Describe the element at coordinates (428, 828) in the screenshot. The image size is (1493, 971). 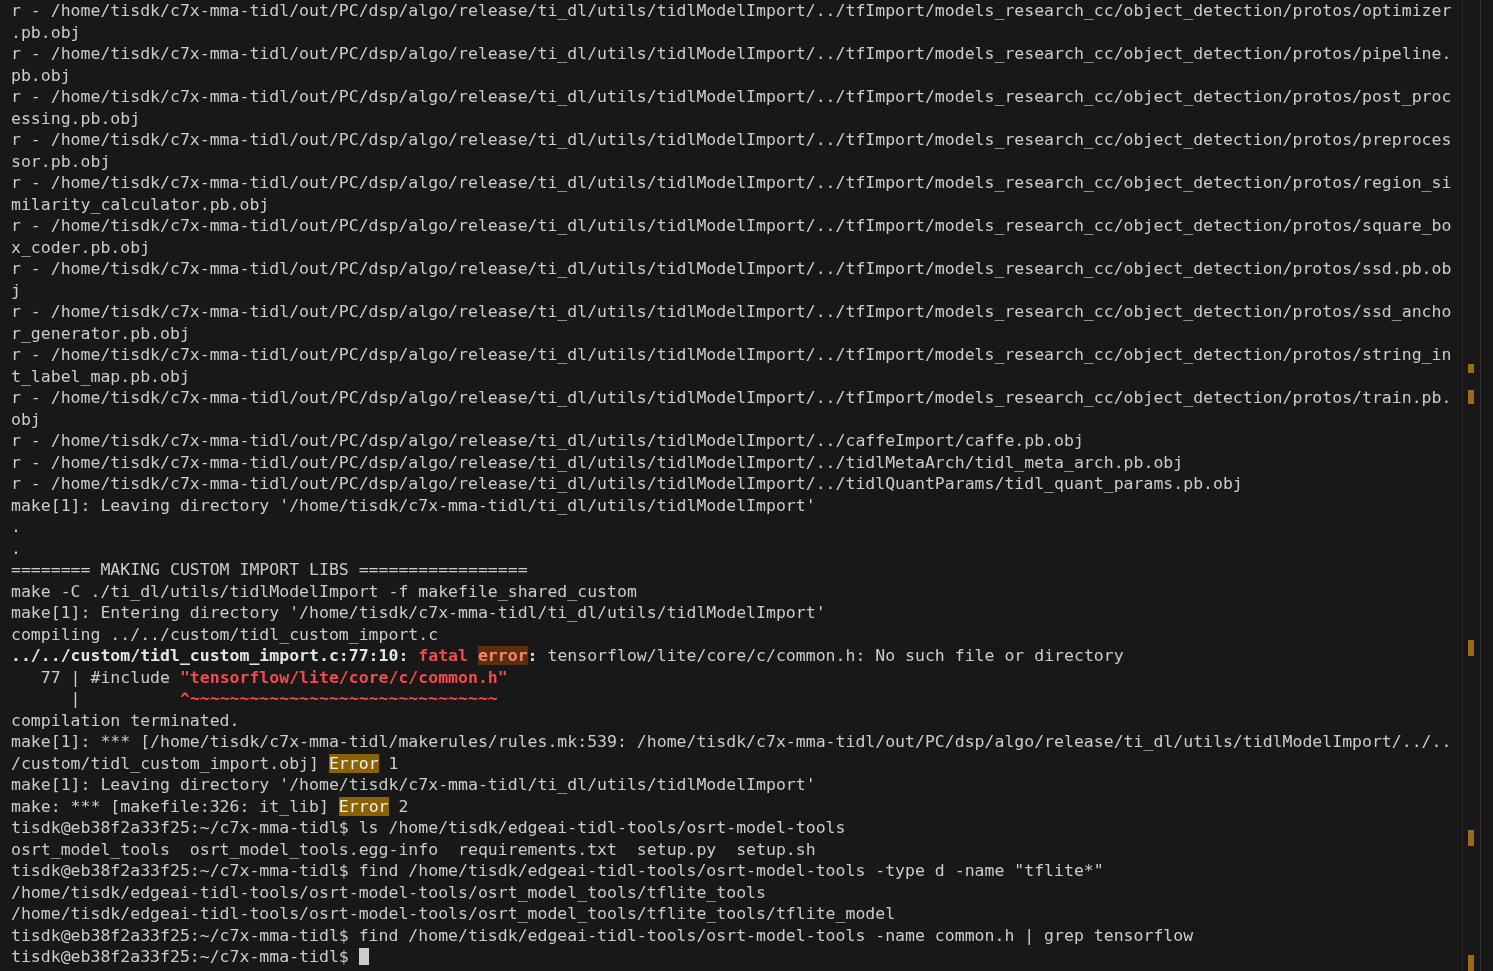
I see `terminal-line: tisdk@eb38f2a33f25:~/c7x-mma-tidl$ ls /home/tisdk/edgeai-tidl-tools/osrt-model-tools` at that location.